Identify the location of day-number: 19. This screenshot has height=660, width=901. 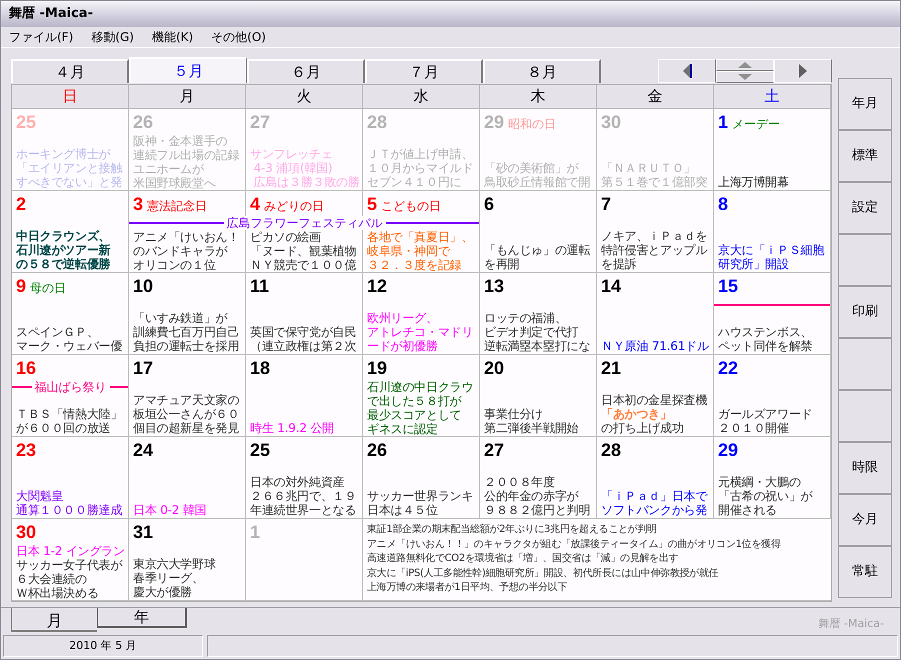
(377, 368).